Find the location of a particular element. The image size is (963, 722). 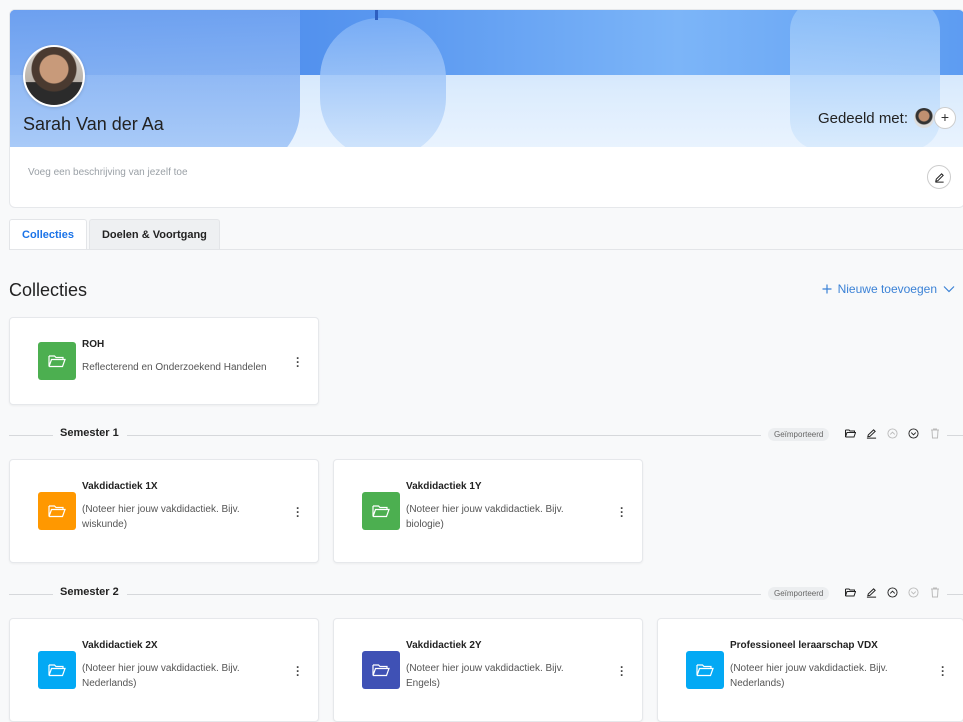

card-subtitle: Reflecterend en Onderzoekend Handelen is located at coordinates (174, 367).